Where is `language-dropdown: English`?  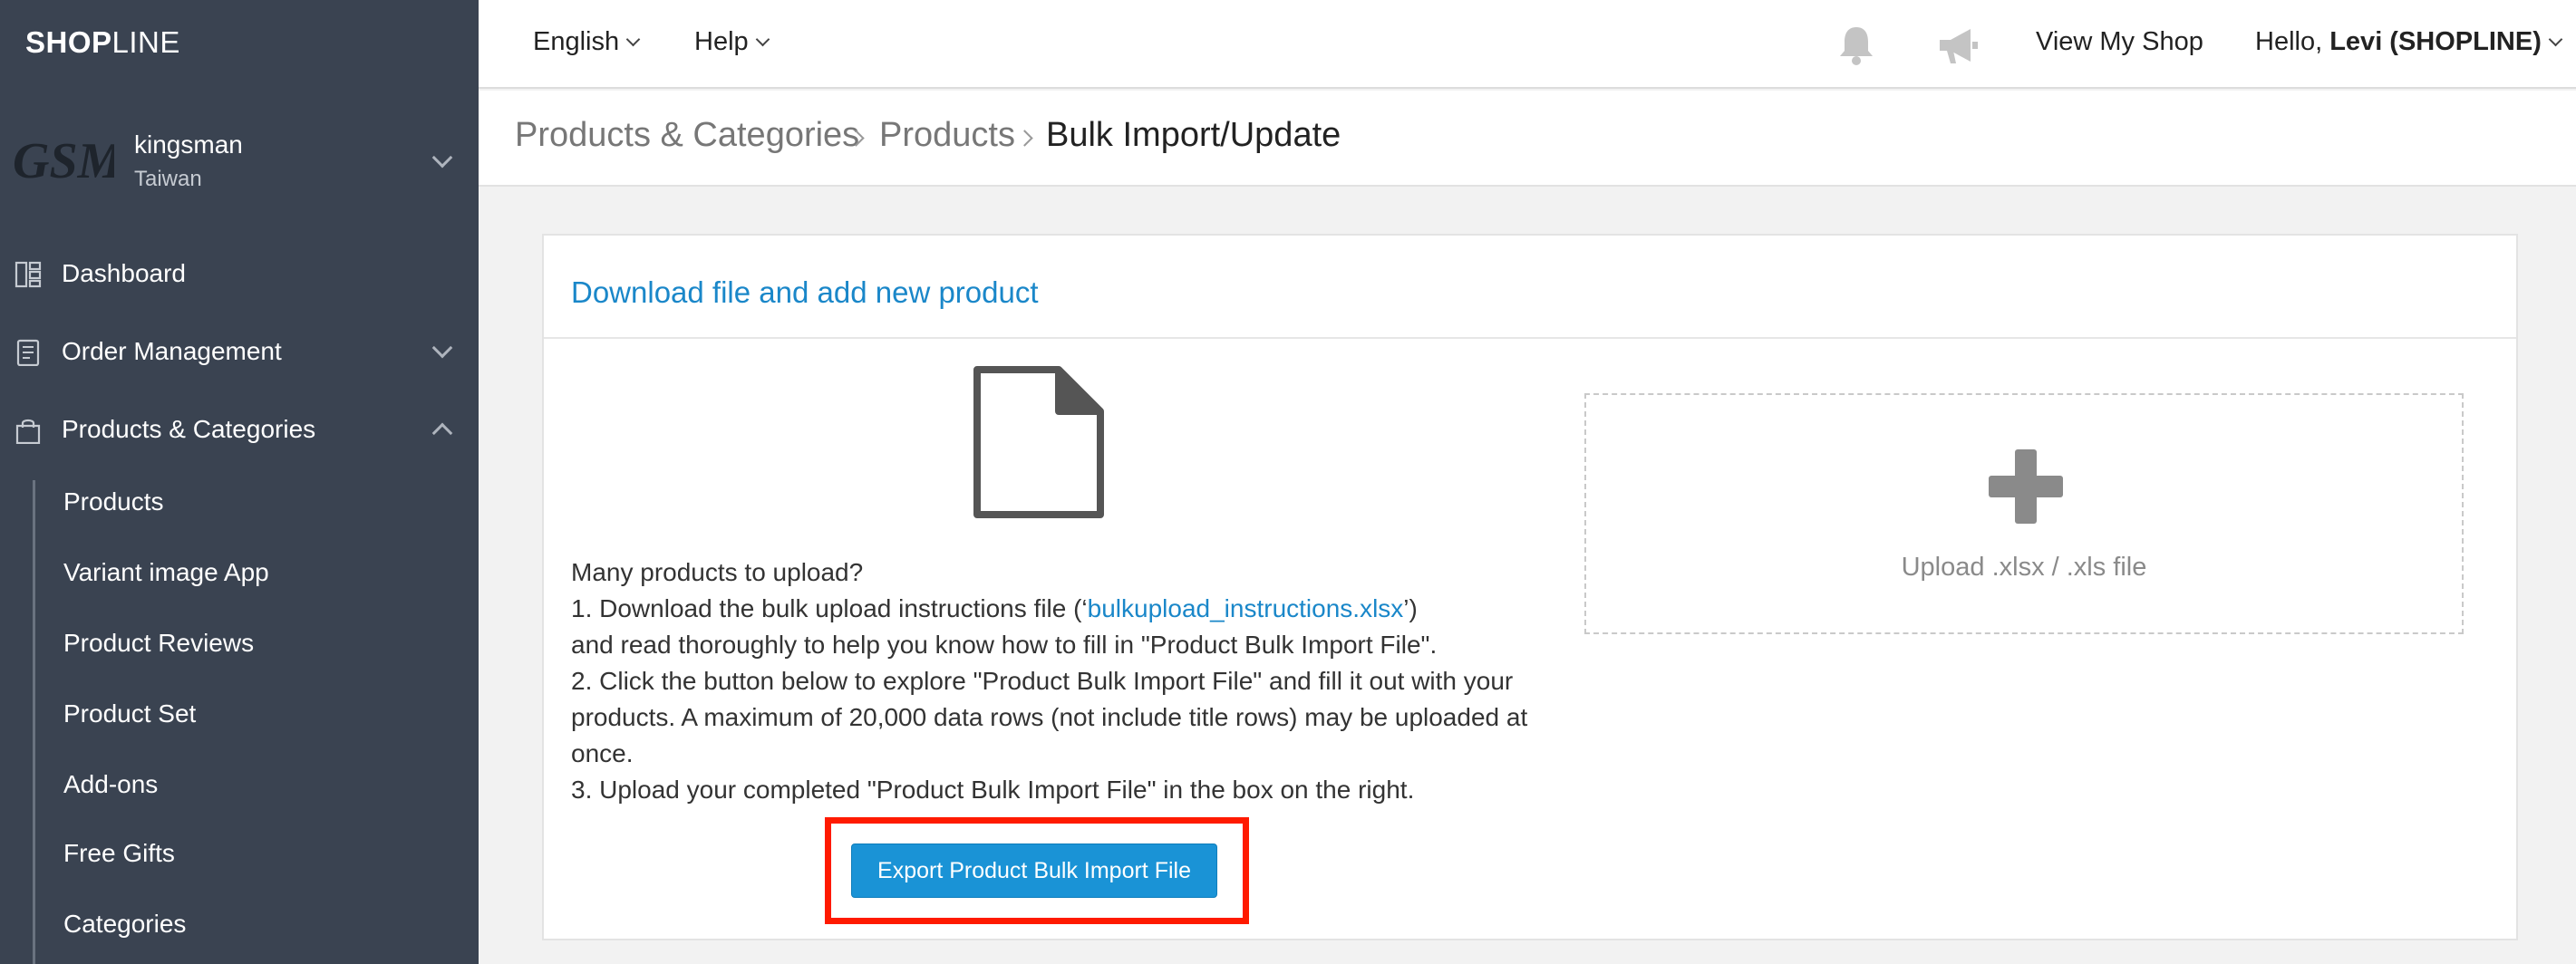 language-dropdown: English is located at coordinates (587, 42).